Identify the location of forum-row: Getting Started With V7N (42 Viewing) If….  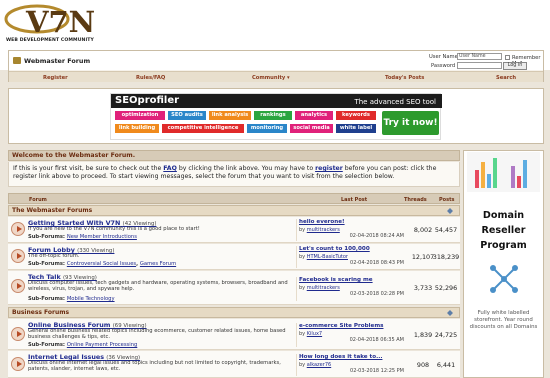
(234, 230).